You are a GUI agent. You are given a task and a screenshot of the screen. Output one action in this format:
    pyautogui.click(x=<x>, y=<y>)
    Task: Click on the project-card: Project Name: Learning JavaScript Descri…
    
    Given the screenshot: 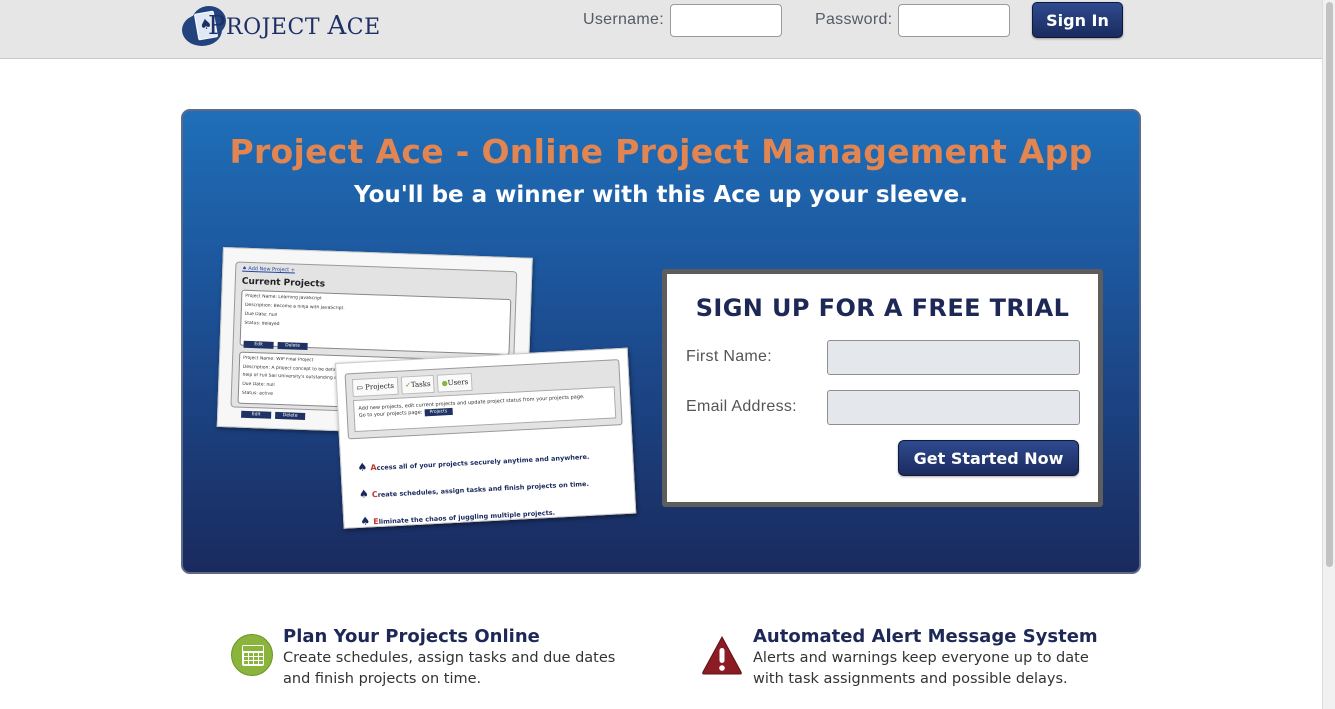 What is the action you would take?
    pyautogui.click(x=375, y=322)
    